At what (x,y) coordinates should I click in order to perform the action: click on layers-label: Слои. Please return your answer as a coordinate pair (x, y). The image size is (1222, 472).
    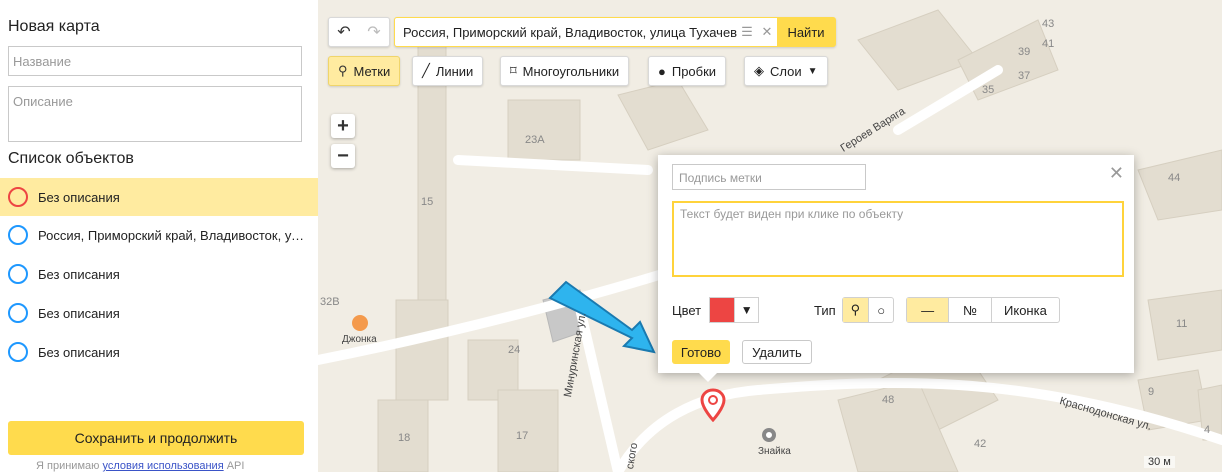
    Looking at the image, I should click on (786, 71).